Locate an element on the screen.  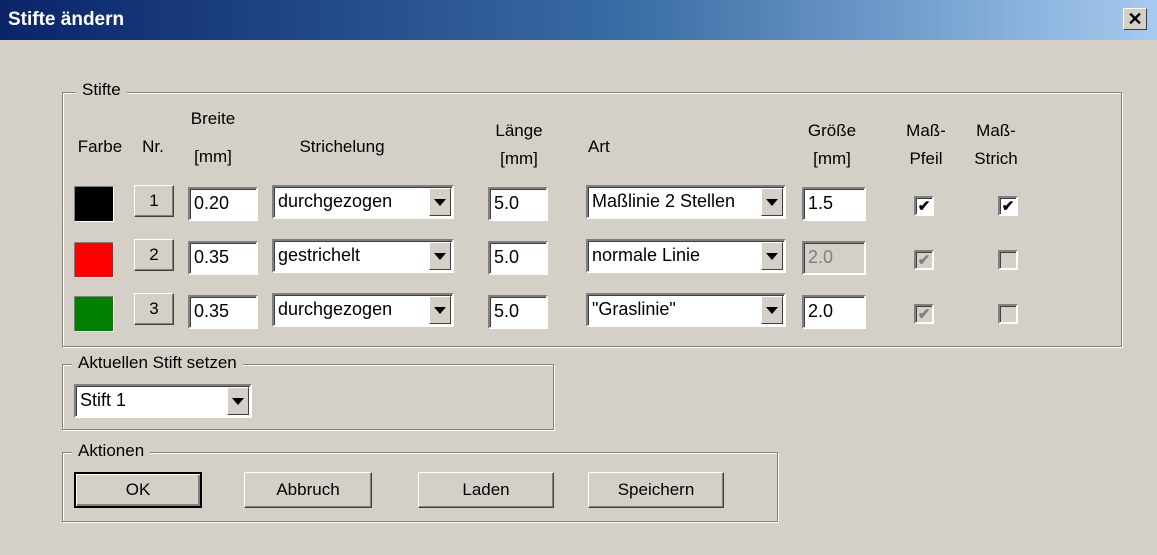
close-icon: ✕ is located at coordinates (1135, 19).